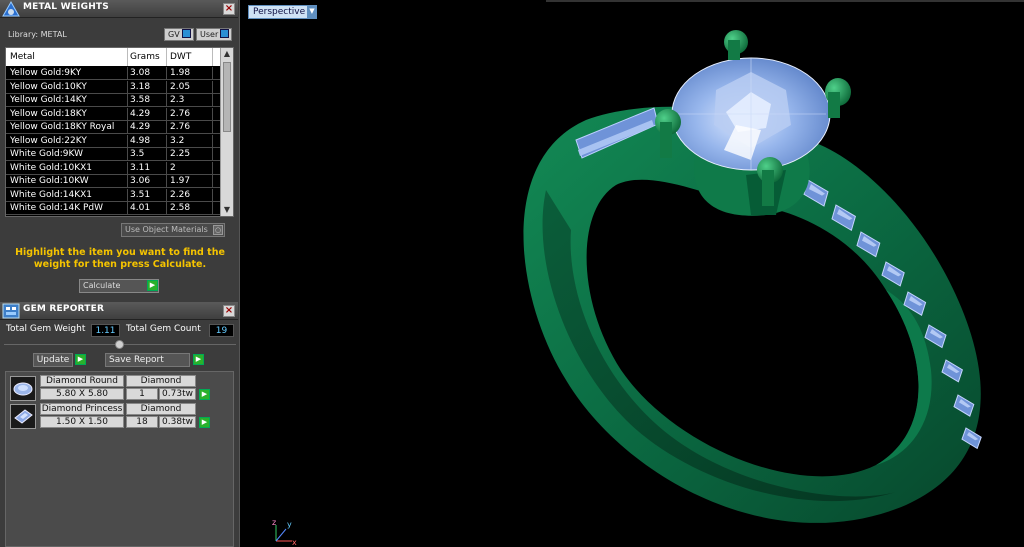  Describe the element at coordinates (209, 34) in the screenshot. I see `user-label: User` at that location.